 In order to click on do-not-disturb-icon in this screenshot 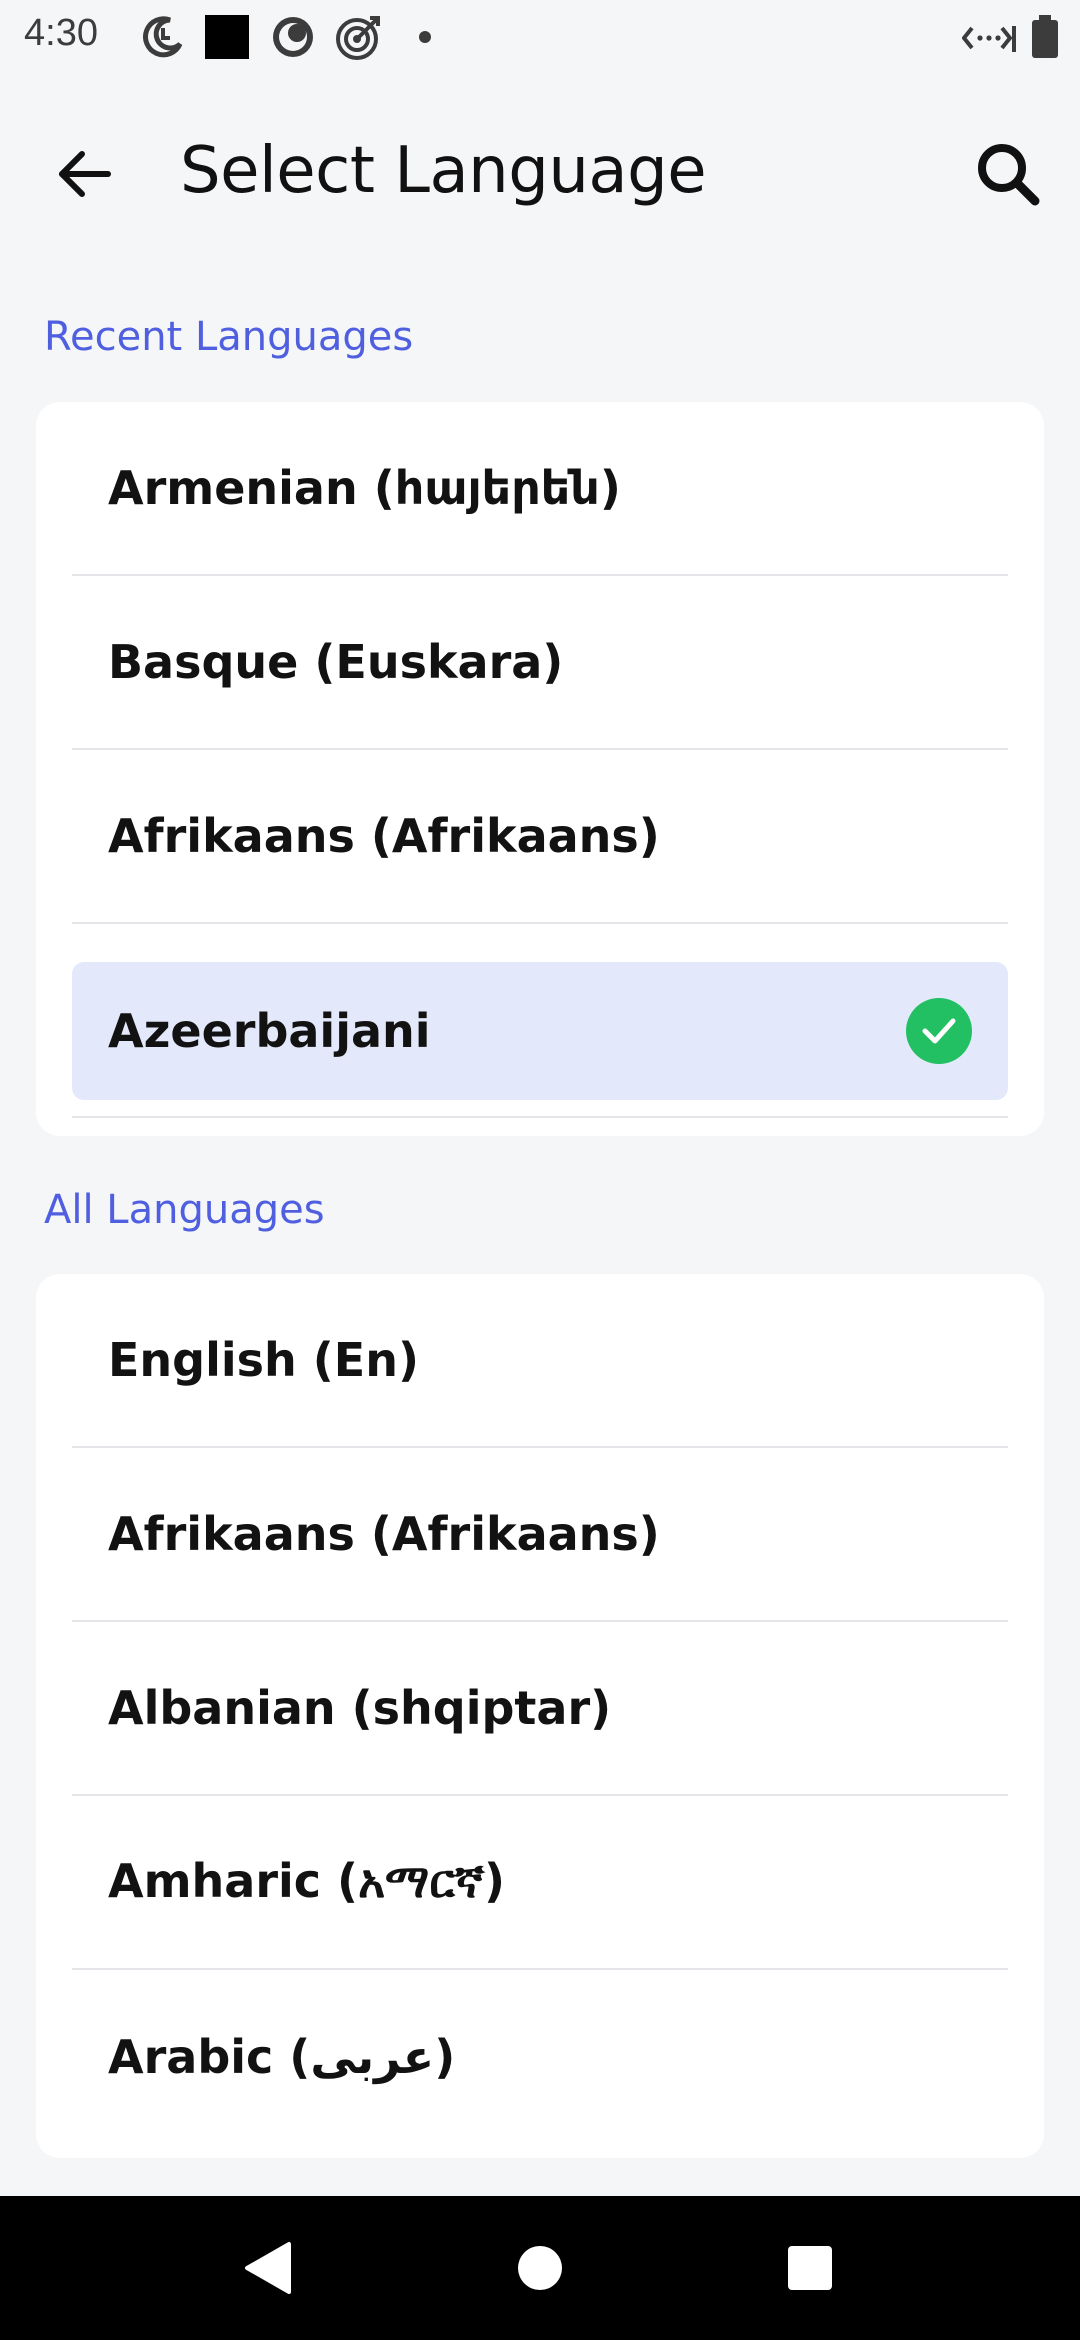, I will do `click(163, 37)`.